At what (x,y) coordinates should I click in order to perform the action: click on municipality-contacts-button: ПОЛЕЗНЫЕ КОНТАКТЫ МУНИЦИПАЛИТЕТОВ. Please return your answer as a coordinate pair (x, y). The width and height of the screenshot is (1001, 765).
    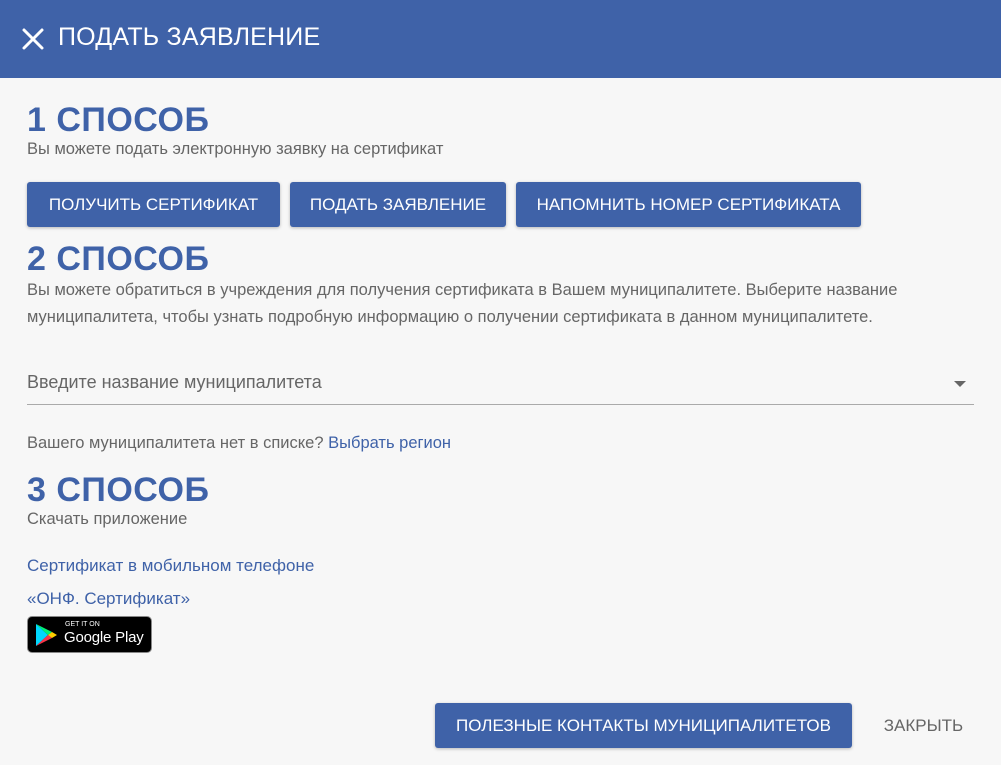
    Looking at the image, I should click on (643, 725).